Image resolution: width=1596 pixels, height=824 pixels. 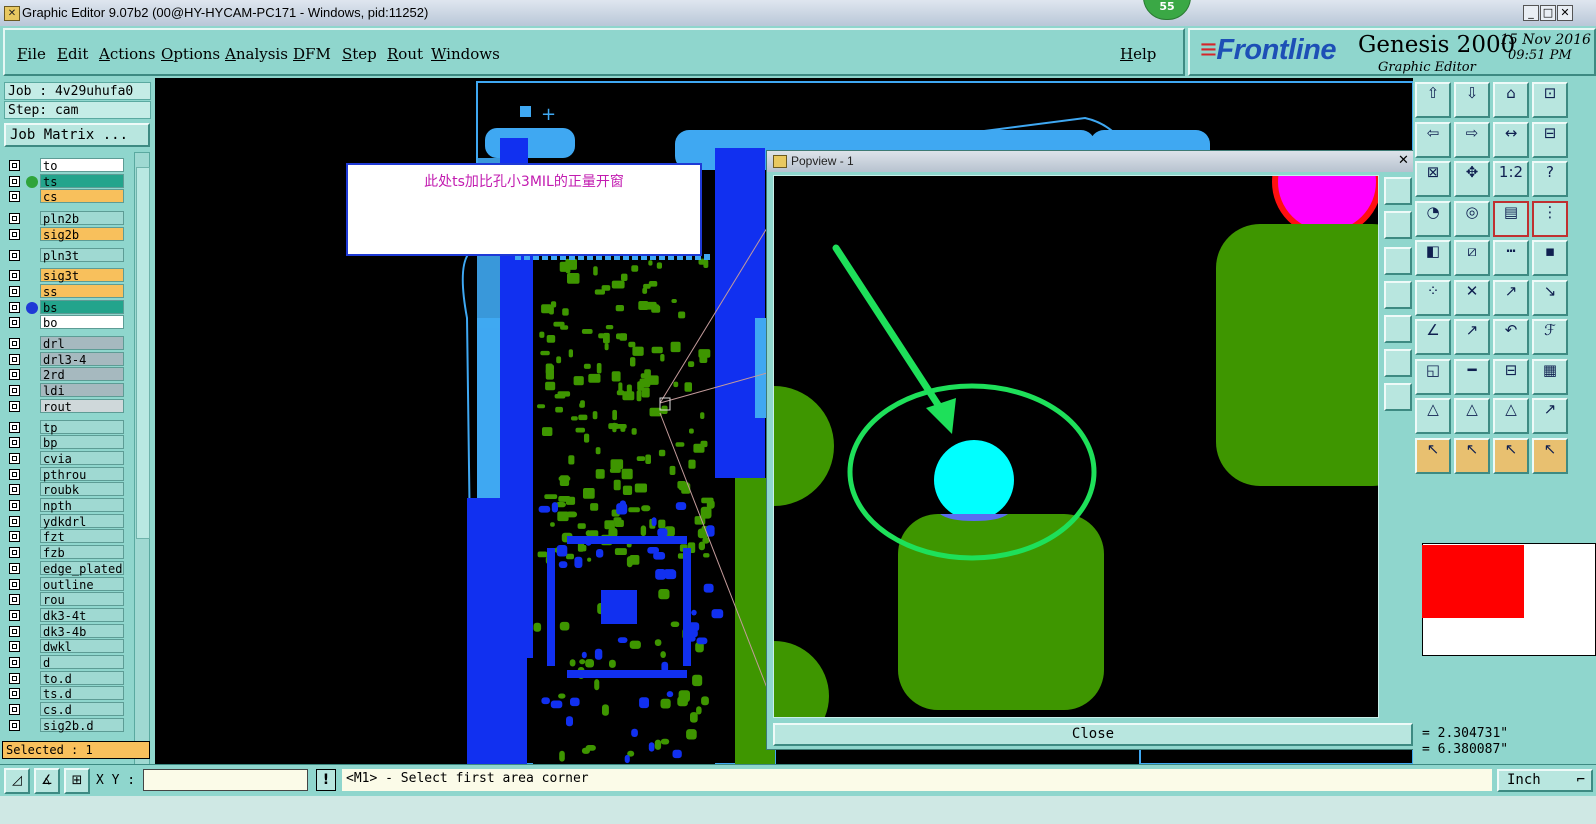 I want to click on layer-row-outline: outline, so click(x=64, y=584).